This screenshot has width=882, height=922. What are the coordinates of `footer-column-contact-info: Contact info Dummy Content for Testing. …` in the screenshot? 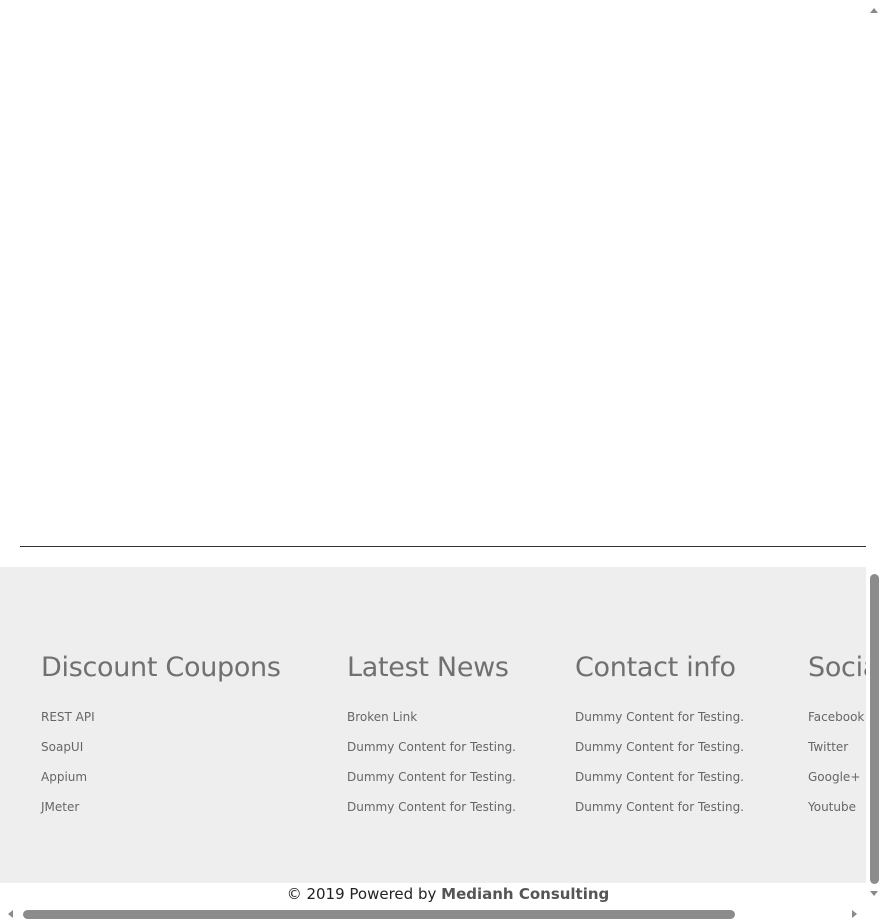 It's located at (659, 736).